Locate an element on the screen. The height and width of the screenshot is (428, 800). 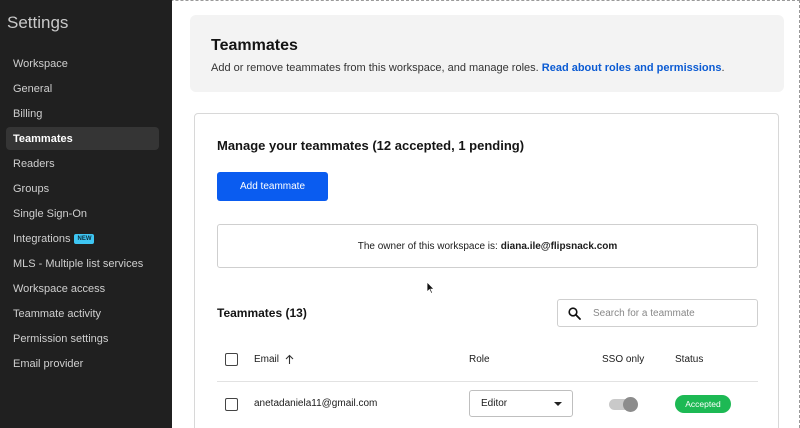
teammate-search is located at coordinates (657, 313).